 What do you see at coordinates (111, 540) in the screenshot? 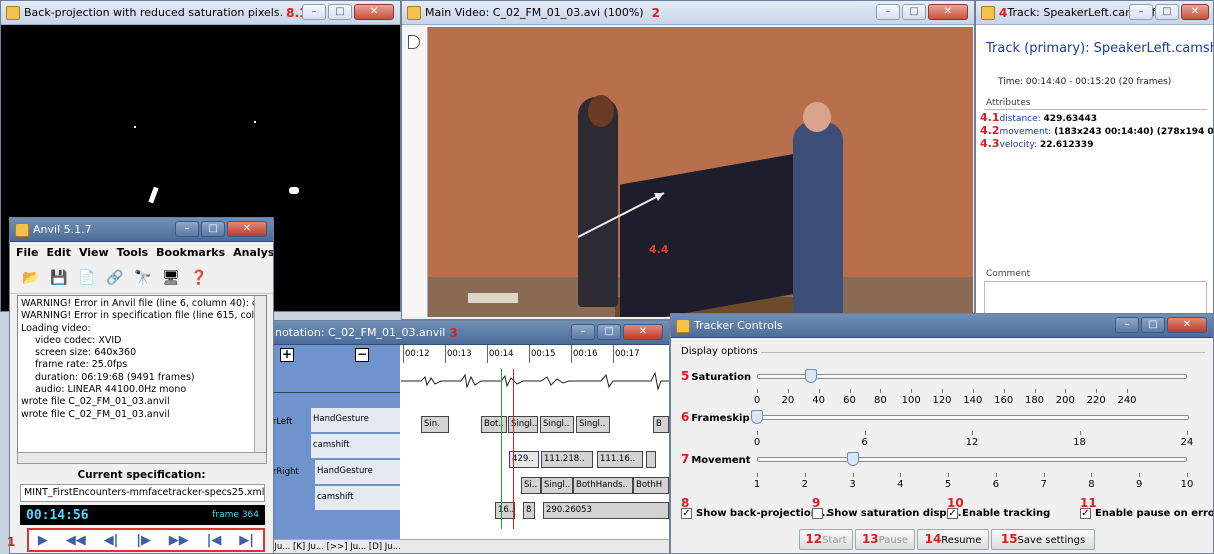
I see `step-back-icon: ◀|` at bounding box center [111, 540].